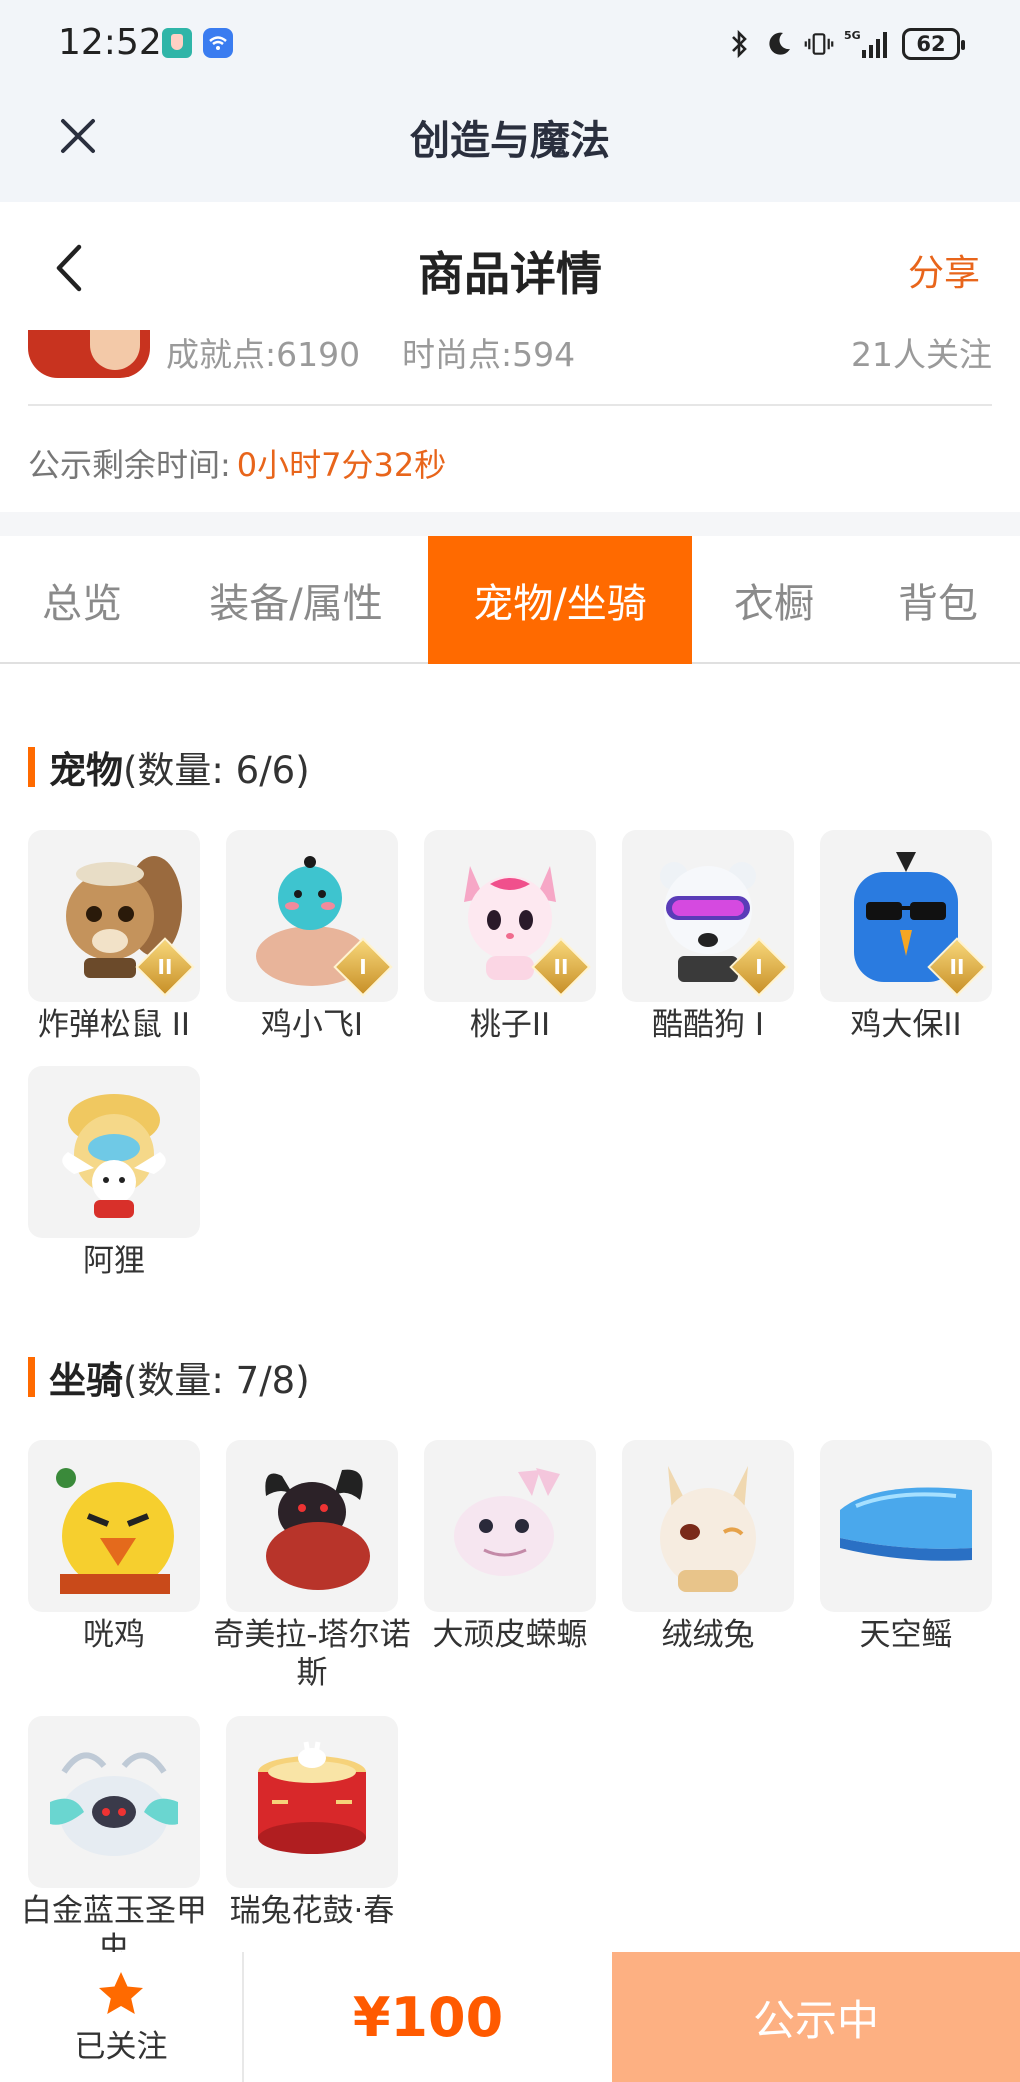 The image size is (1020, 2082). I want to click on pet-item: I 鸡小飞I, so click(312, 937).